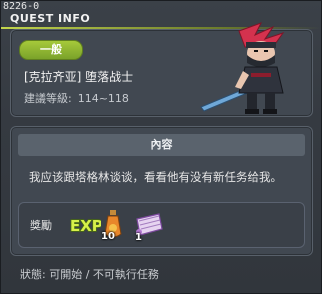  Describe the element at coordinates (103, 98) in the screenshot. I see `level-range: 114~118` at that location.